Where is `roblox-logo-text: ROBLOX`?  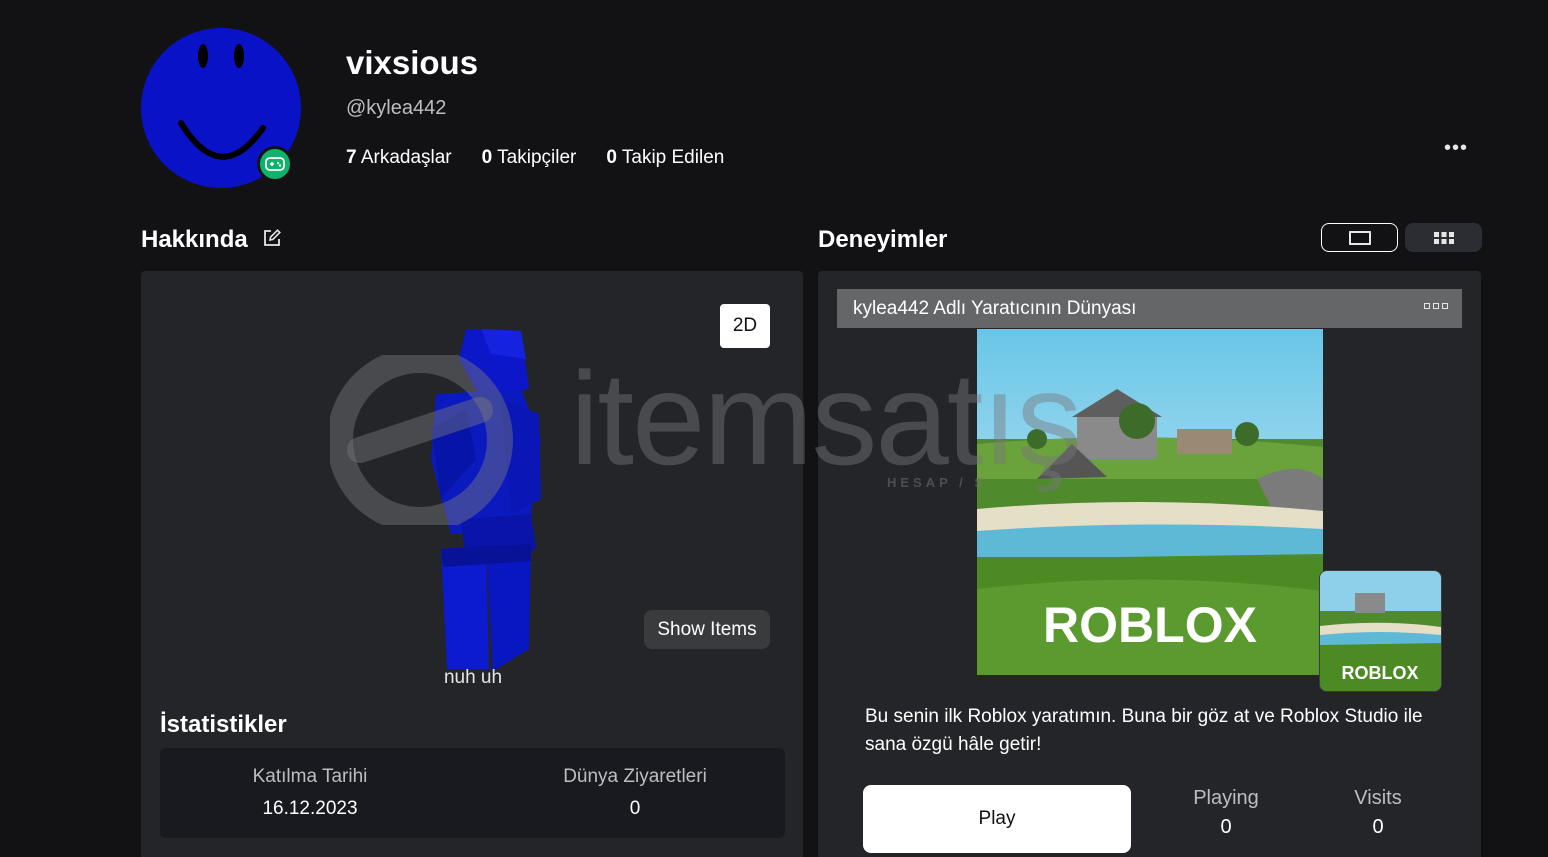
roblox-logo-text: ROBLOX is located at coordinates (1150, 625).